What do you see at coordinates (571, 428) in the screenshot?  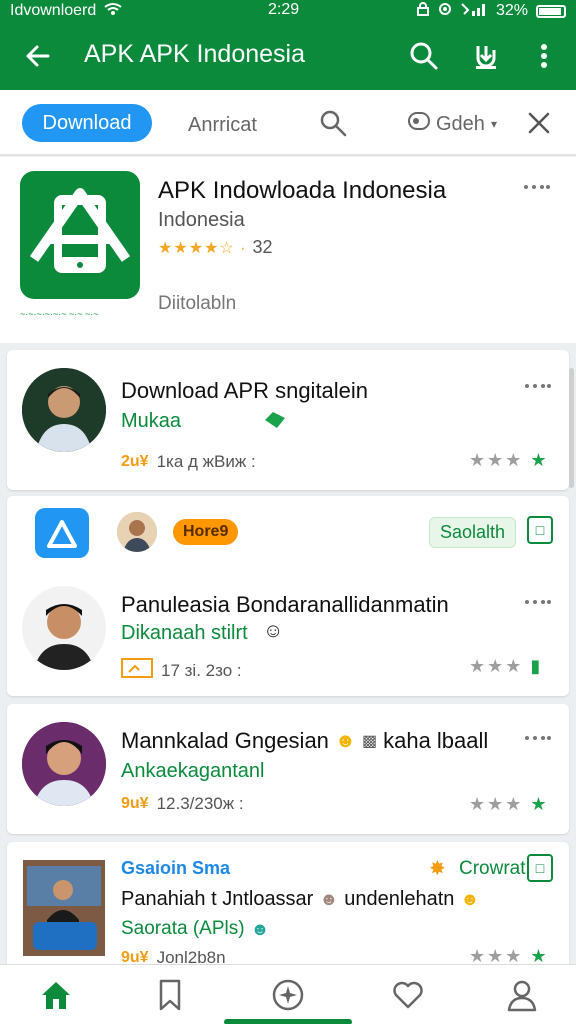 I see `scrollbar` at bounding box center [571, 428].